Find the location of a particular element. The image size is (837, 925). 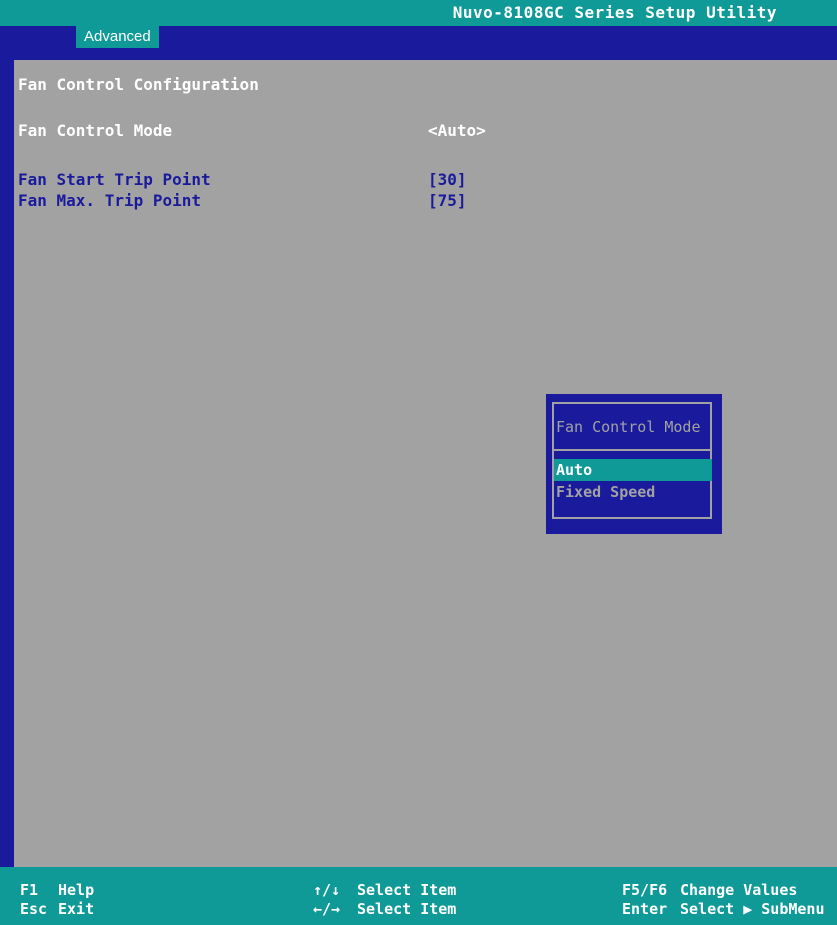

help-desc-enter: Select ▶ SubMenu is located at coordinates (752, 909).